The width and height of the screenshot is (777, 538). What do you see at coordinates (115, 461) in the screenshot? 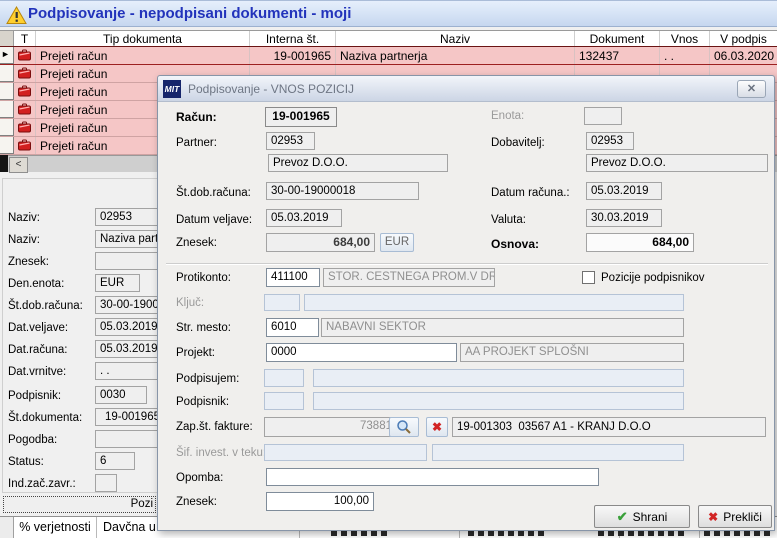
I see `status-field: 6` at bounding box center [115, 461].